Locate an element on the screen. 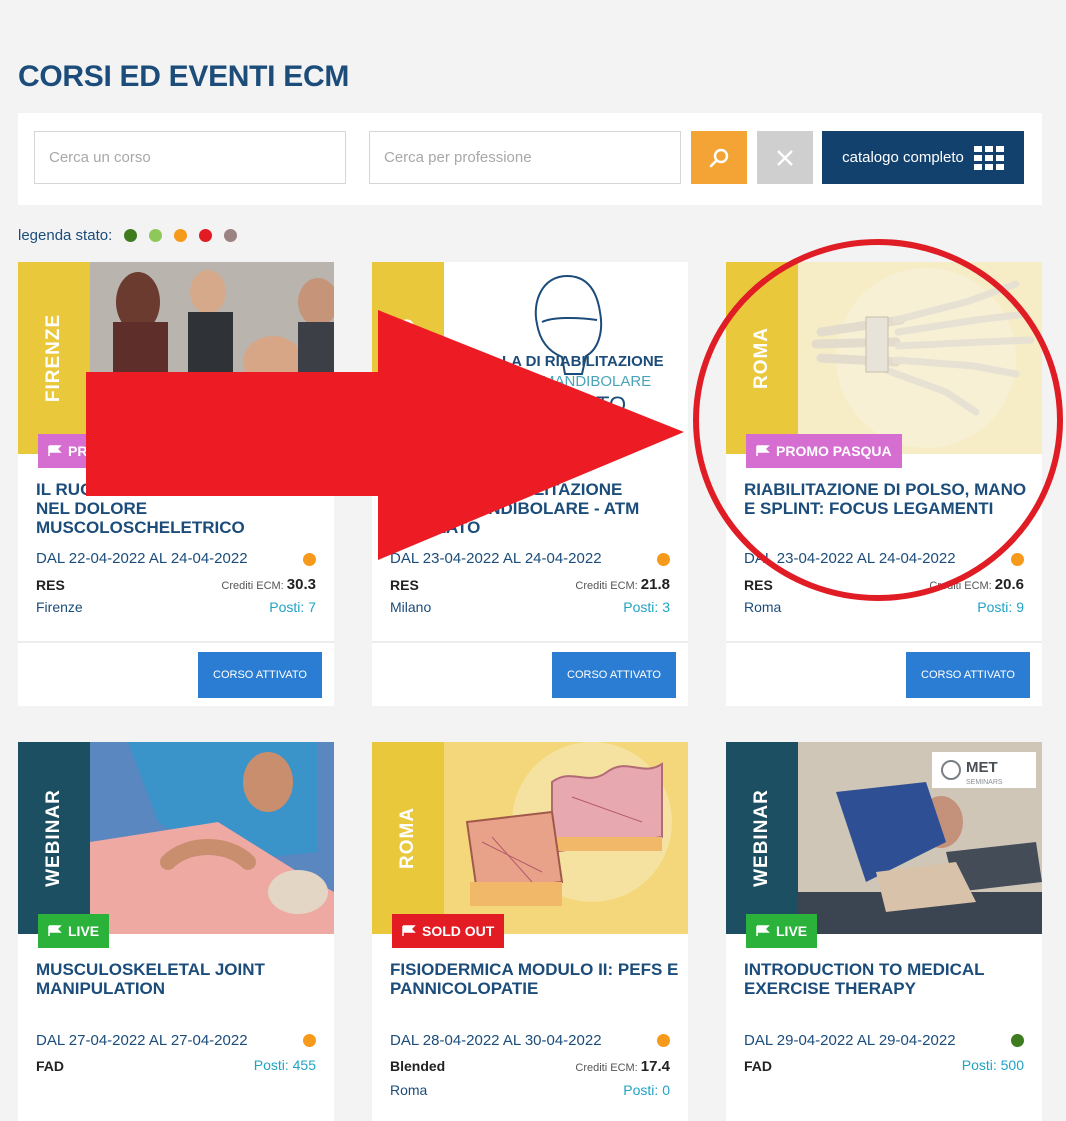  legend-dot-light-green is located at coordinates (156, 235).